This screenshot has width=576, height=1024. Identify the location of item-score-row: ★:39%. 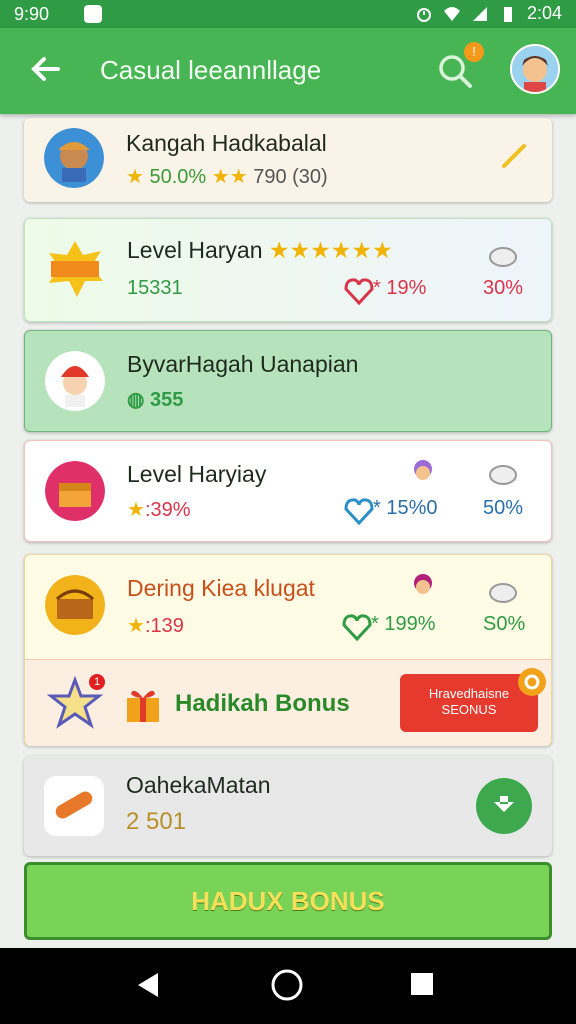
(159, 509).